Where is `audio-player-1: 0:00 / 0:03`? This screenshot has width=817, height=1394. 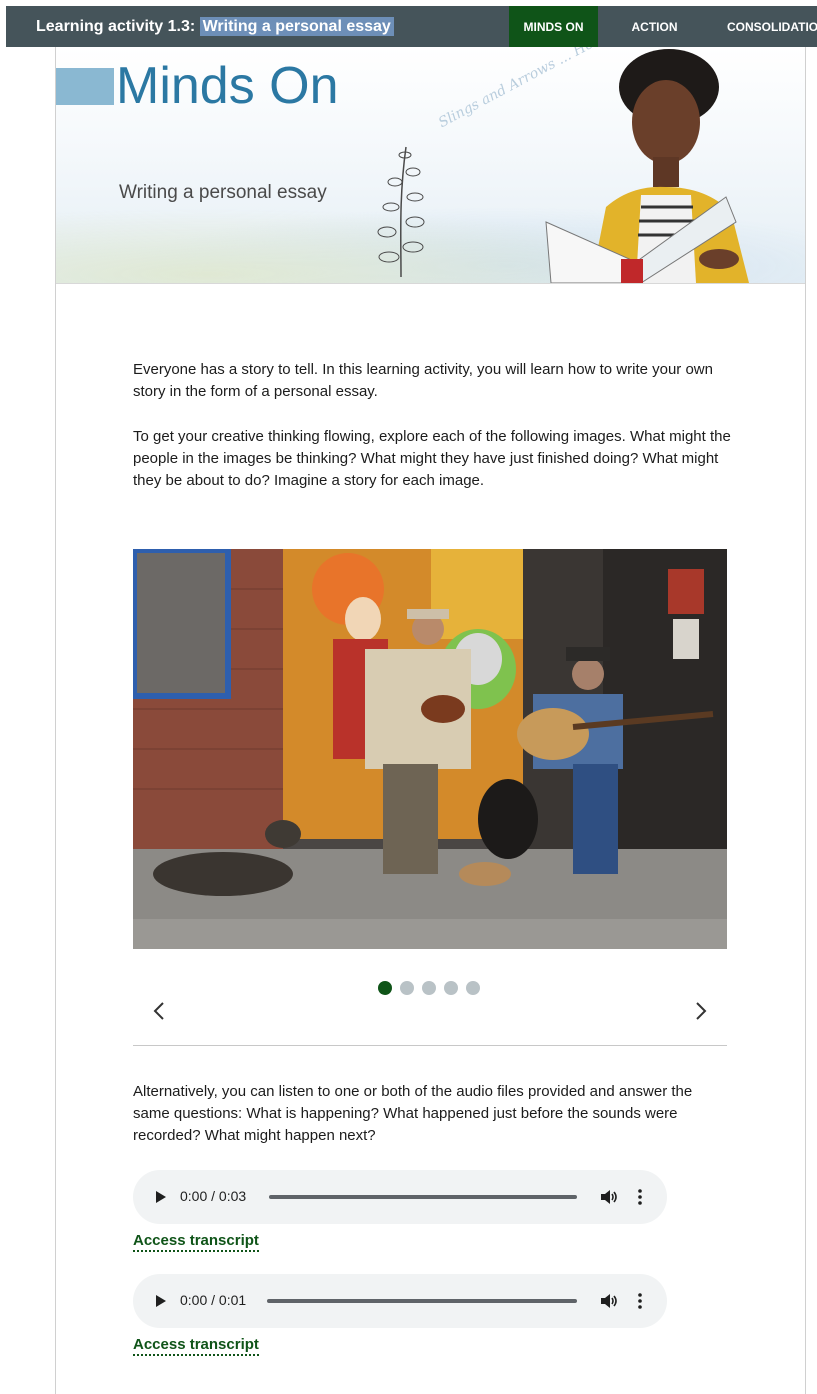 audio-player-1: 0:00 / 0:03 is located at coordinates (400, 1197).